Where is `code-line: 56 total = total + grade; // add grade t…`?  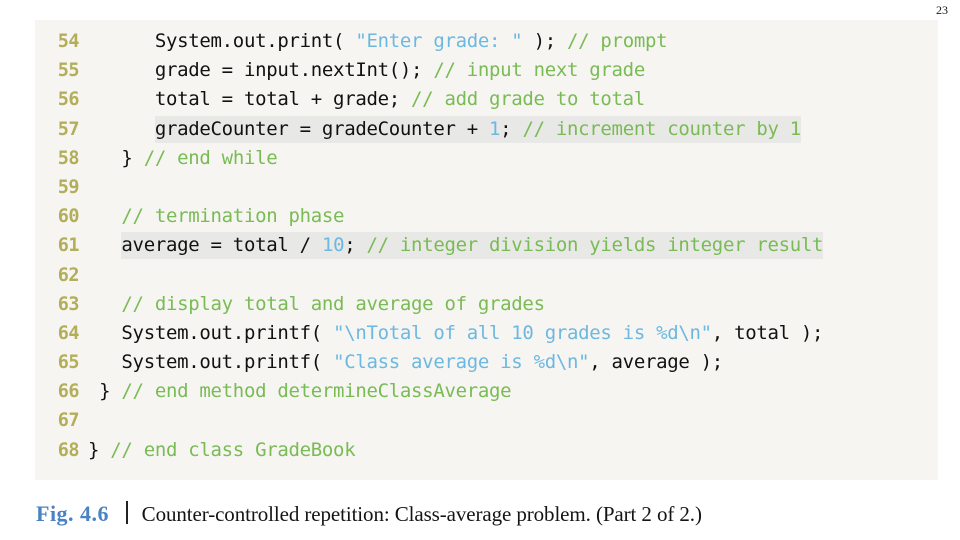 code-line: 56 total = total + grade; // add grade t… is located at coordinates (486, 99).